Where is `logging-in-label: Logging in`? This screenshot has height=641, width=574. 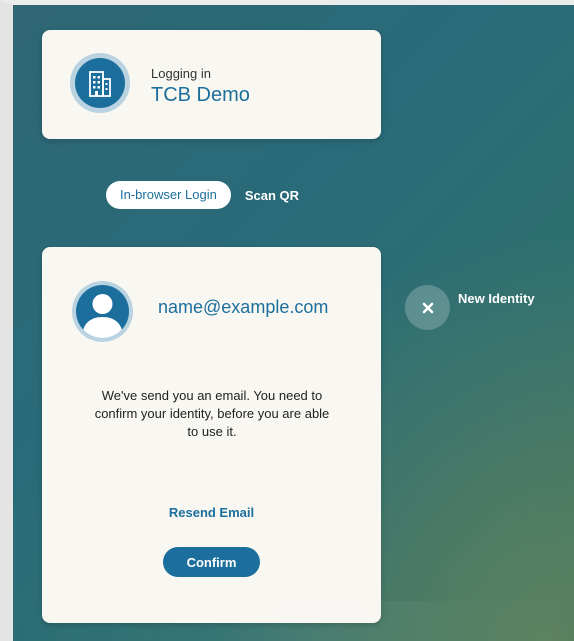 logging-in-label: Logging in is located at coordinates (181, 73).